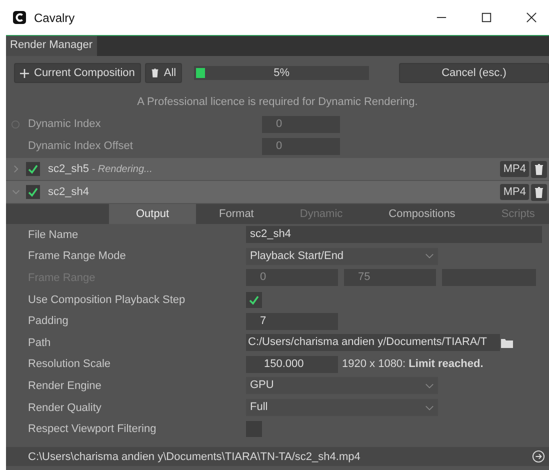  I want to click on cancel-button: Cancel (esc.), so click(474, 73).